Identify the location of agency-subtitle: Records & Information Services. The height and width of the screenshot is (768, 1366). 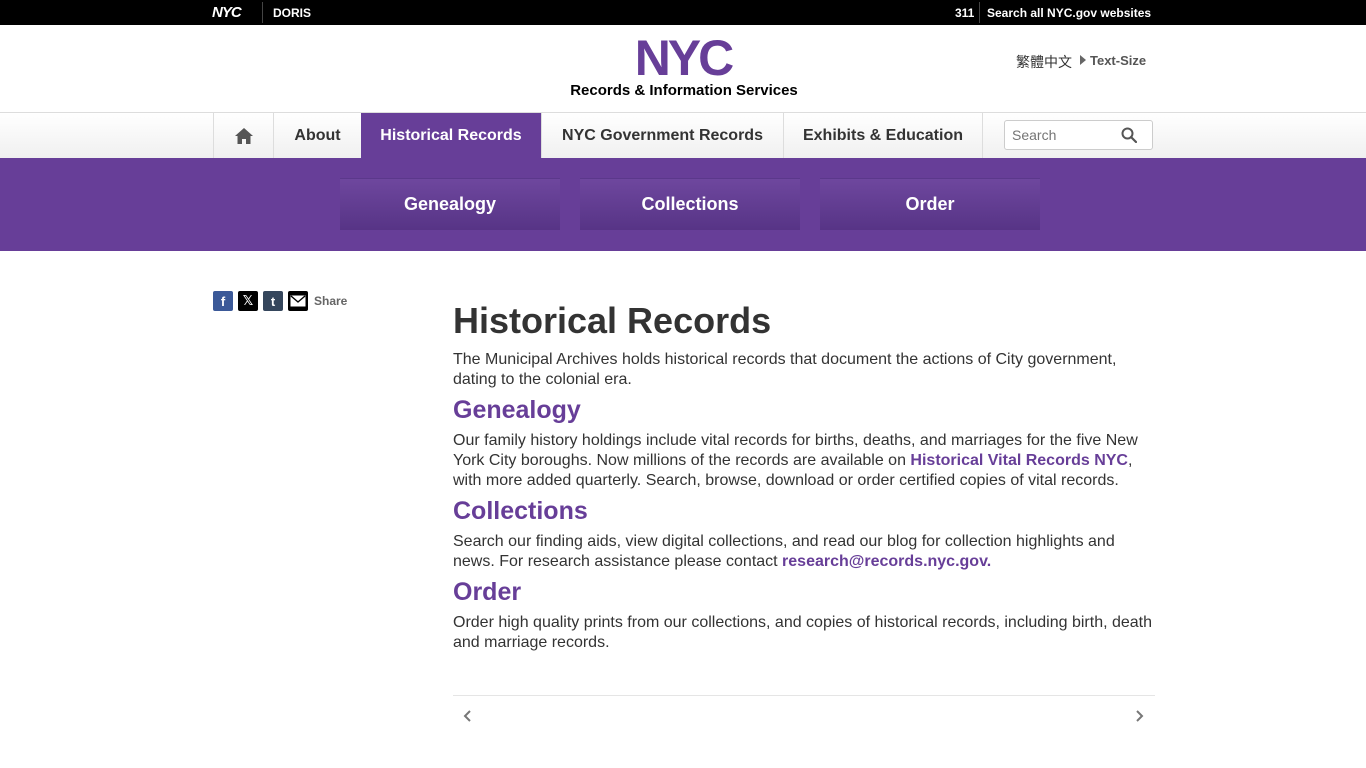
(684, 90).